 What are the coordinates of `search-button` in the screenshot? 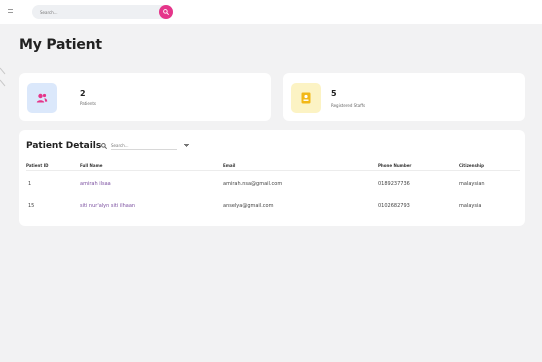 It's located at (166, 12).